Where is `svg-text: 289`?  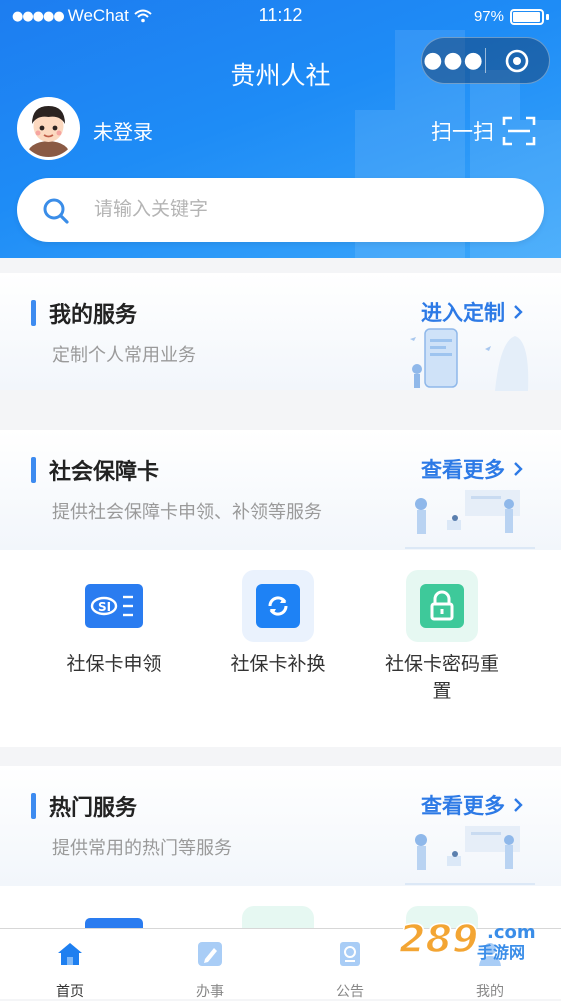
svg-text: 289 is located at coordinates (438, 939).